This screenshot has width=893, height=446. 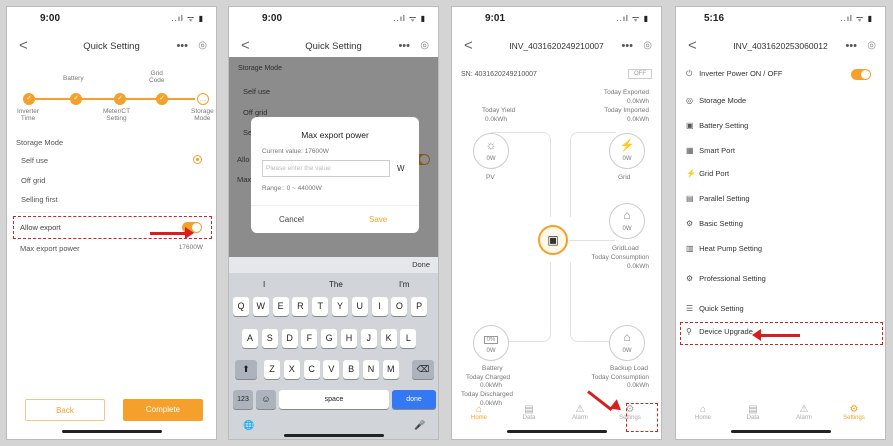 What do you see at coordinates (250, 338) in the screenshot?
I see `key-a: A` at bounding box center [250, 338].